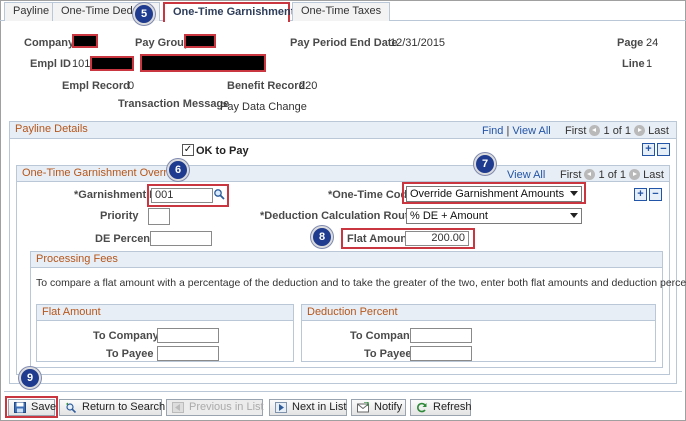  Describe the element at coordinates (652, 43) in the screenshot. I see `page-value: 24` at that location.